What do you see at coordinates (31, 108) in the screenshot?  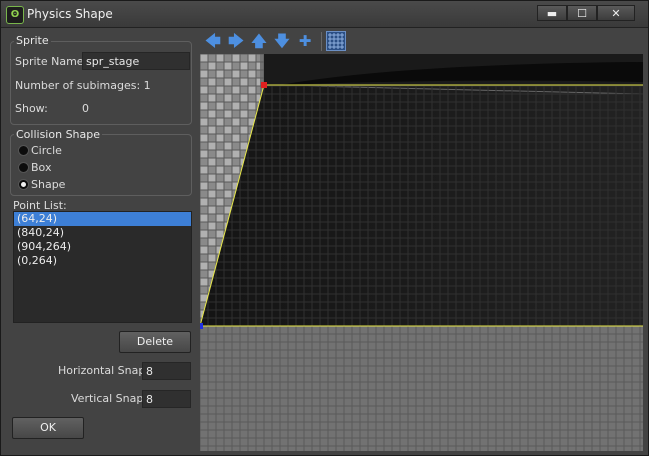 I see `show-label: Show:` at bounding box center [31, 108].